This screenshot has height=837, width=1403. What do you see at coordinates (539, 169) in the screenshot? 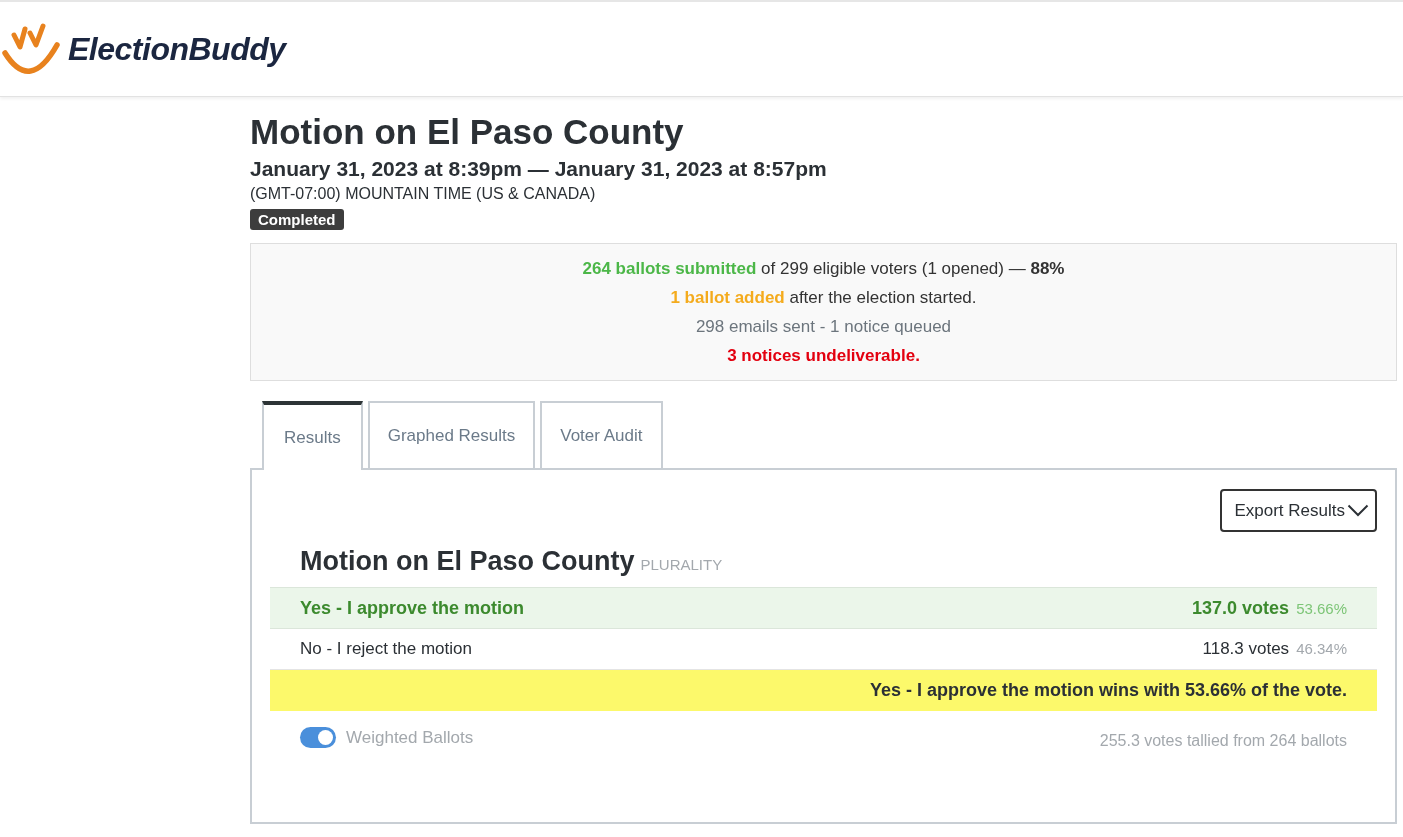
I see `election-period: January 31, 2023 at 8:39pm — January 31, 2023 at 8:57pm` at bounding box center [539, 169].